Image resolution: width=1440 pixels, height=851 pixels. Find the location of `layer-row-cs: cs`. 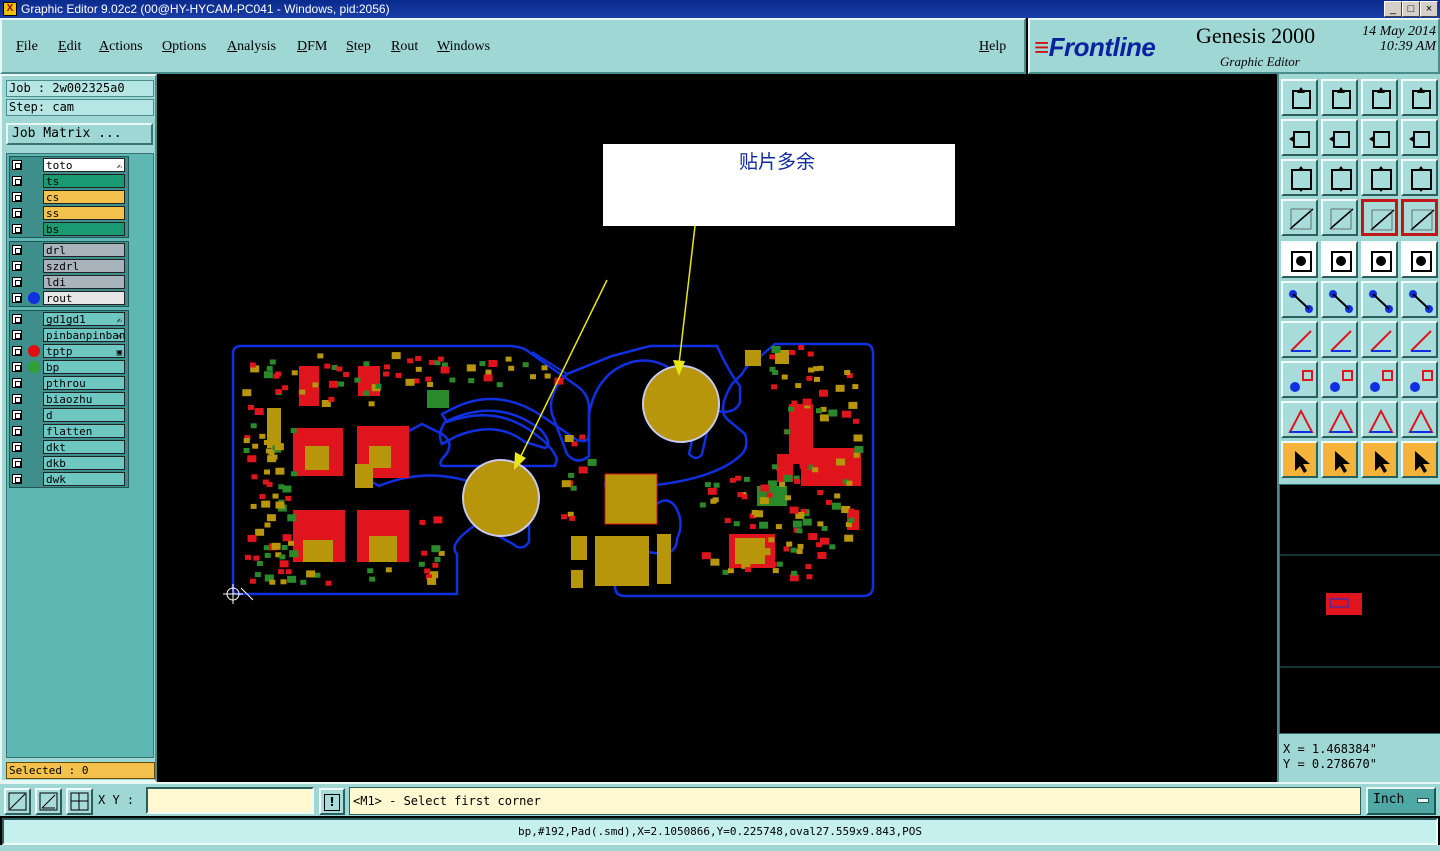

layer-row-cs: cs is located at coordinates (68, 197).